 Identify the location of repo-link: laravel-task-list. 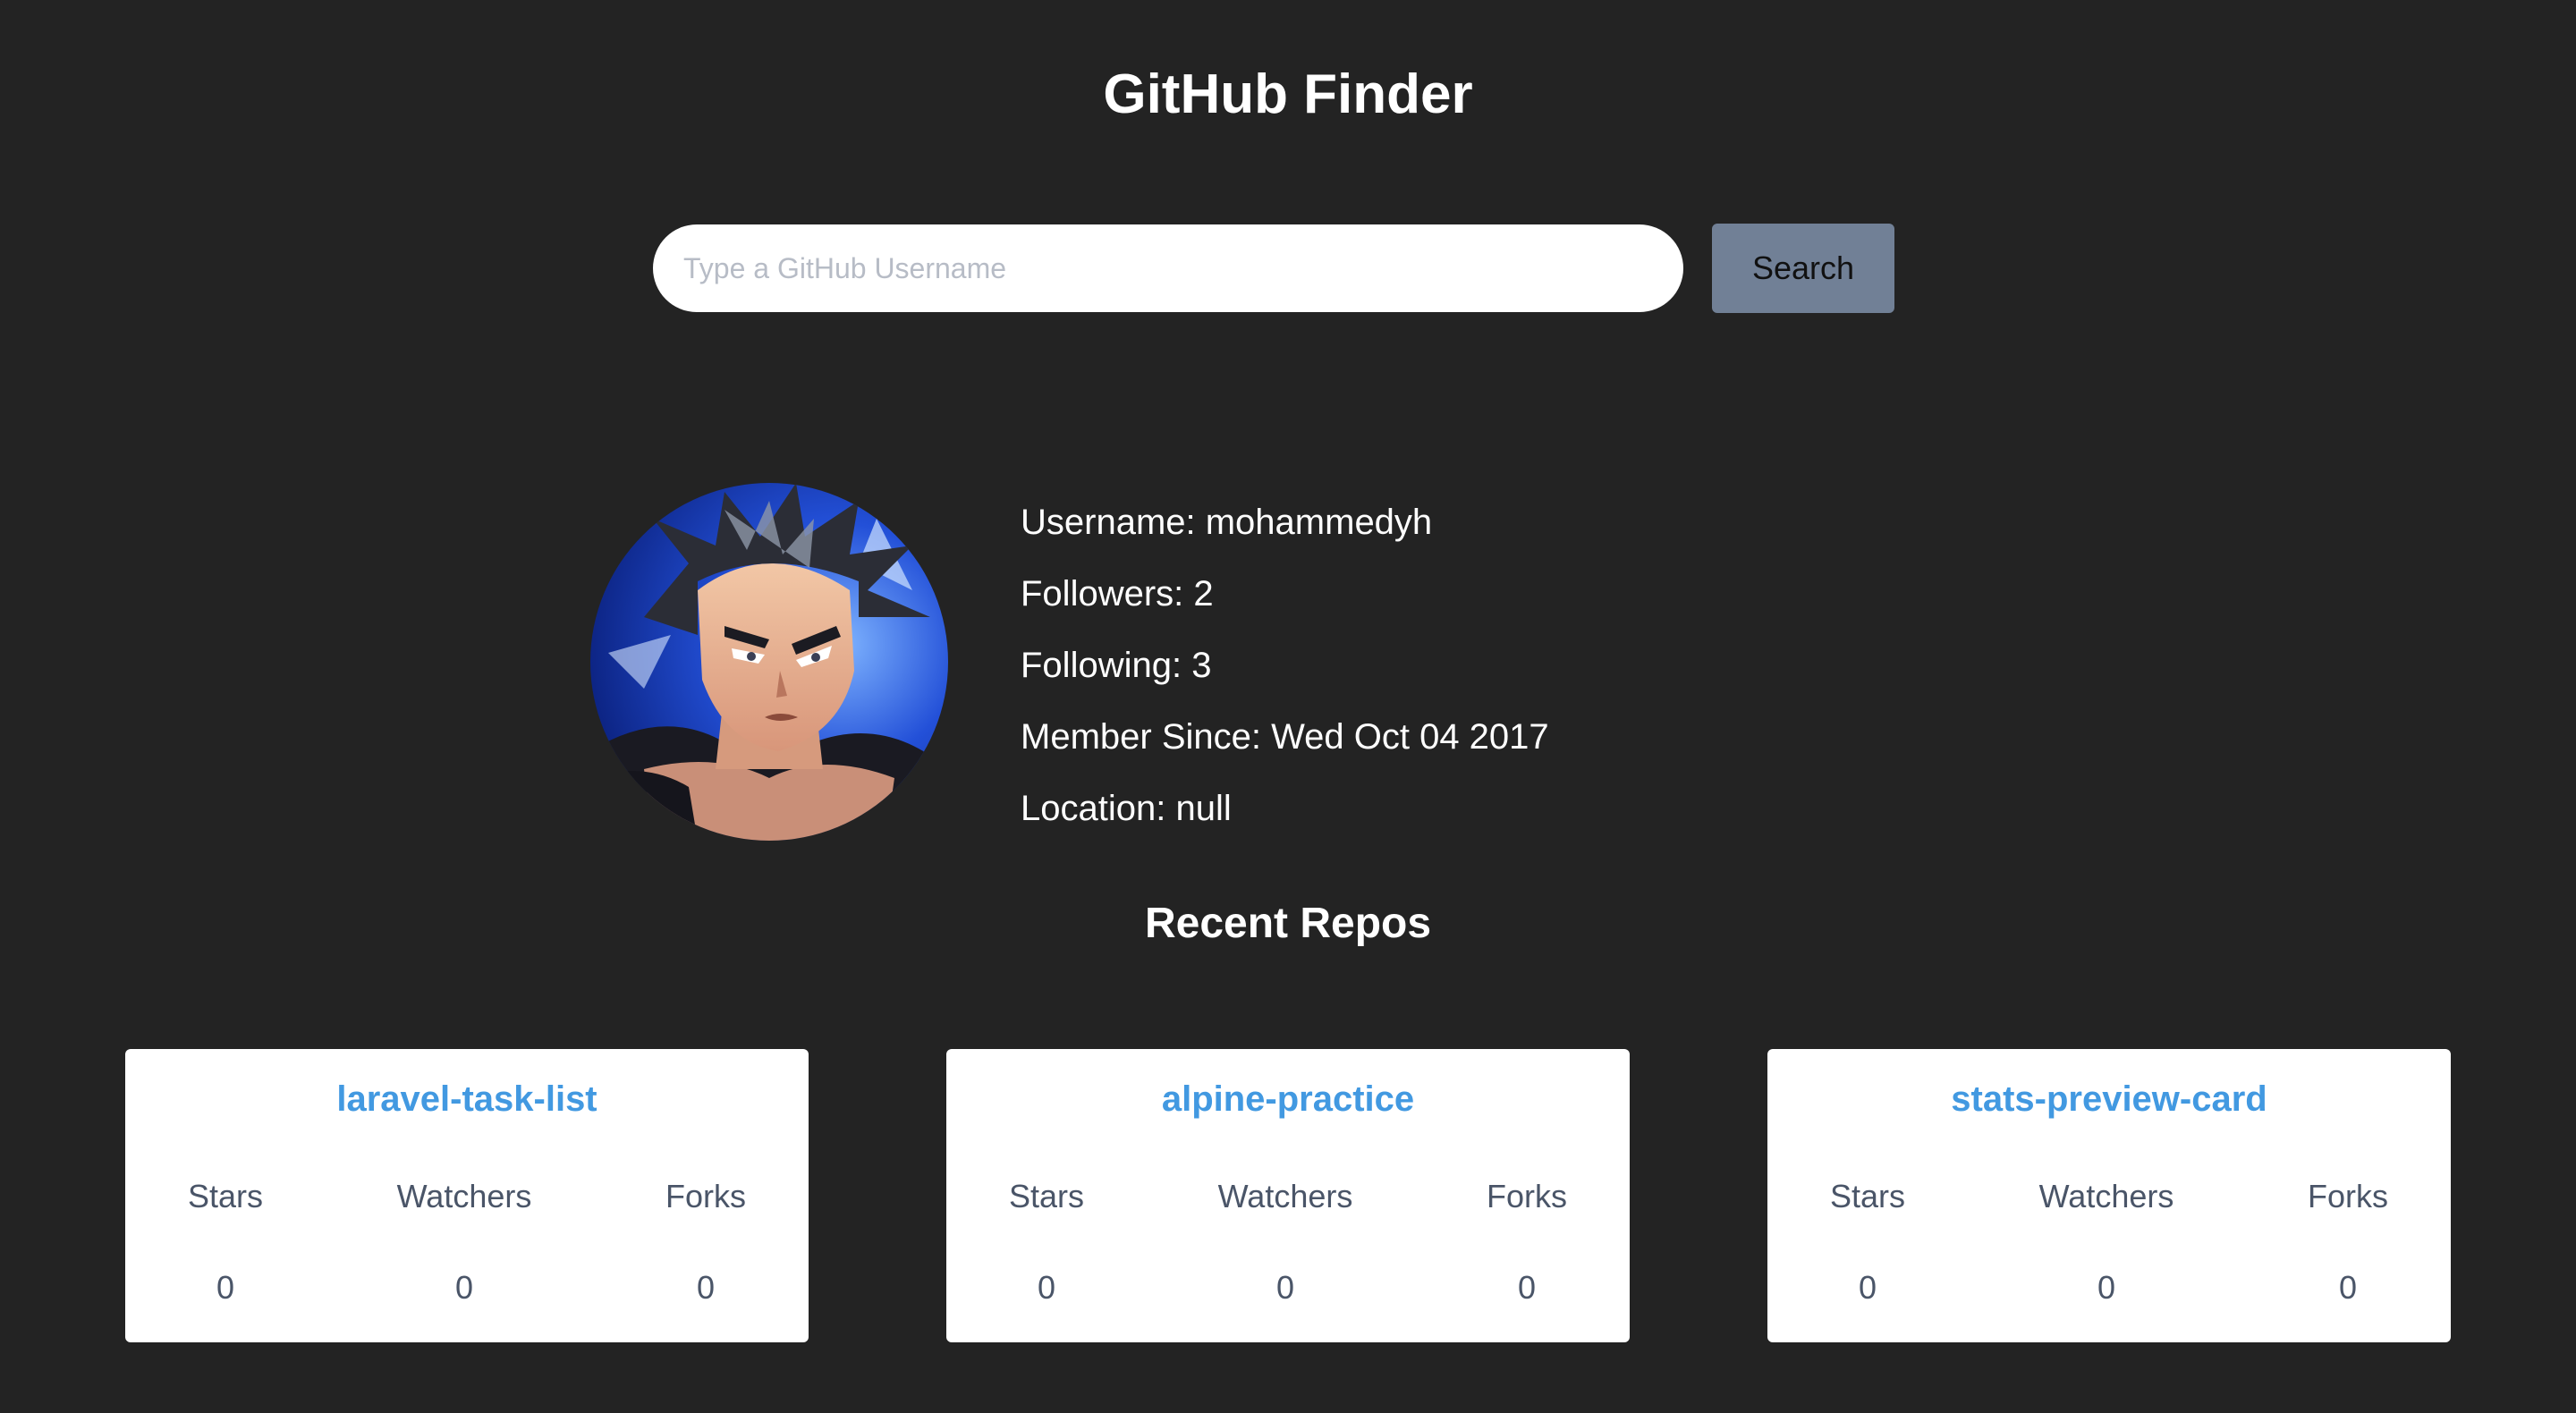
(467, 1099).